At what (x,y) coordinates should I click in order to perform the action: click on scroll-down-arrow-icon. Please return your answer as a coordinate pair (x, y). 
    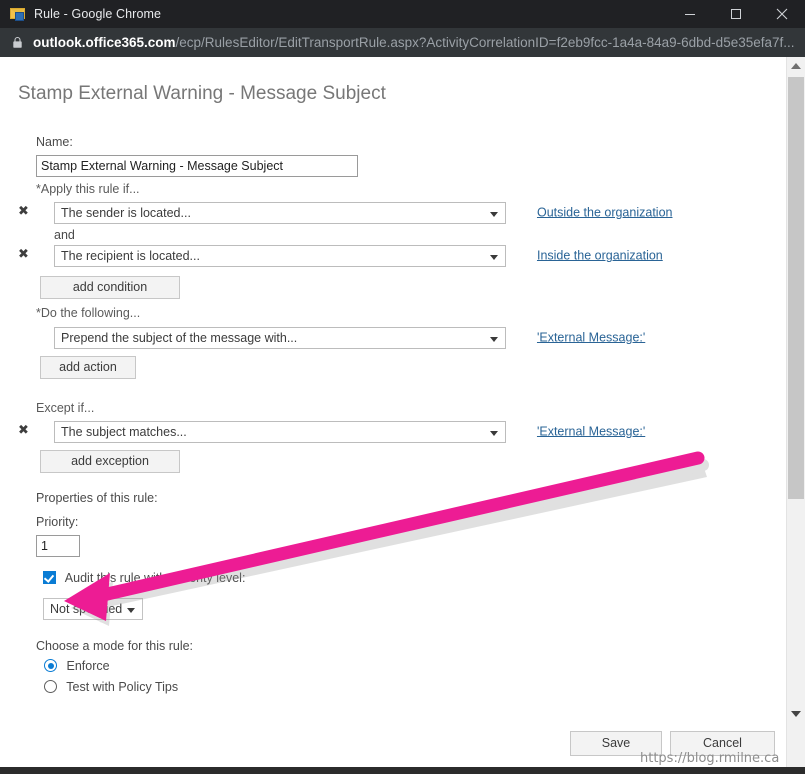
    Looking at the image, I should click on (796, 714).